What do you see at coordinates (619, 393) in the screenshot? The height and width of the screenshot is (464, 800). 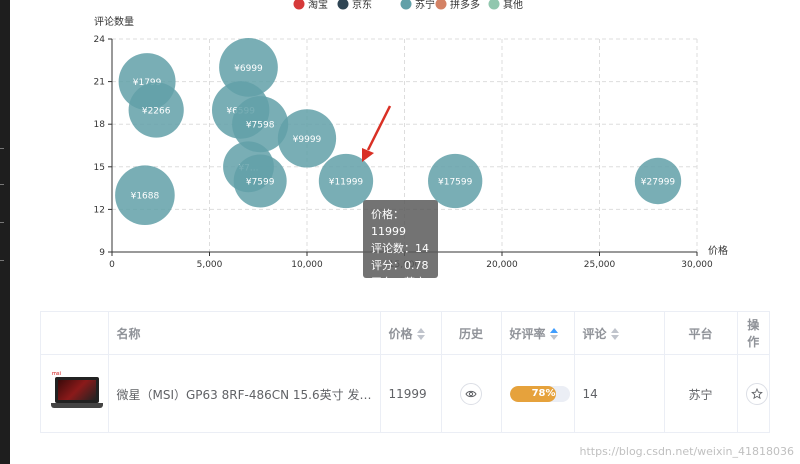 I see `comments-count: 14` at bounding box center [619, 393].